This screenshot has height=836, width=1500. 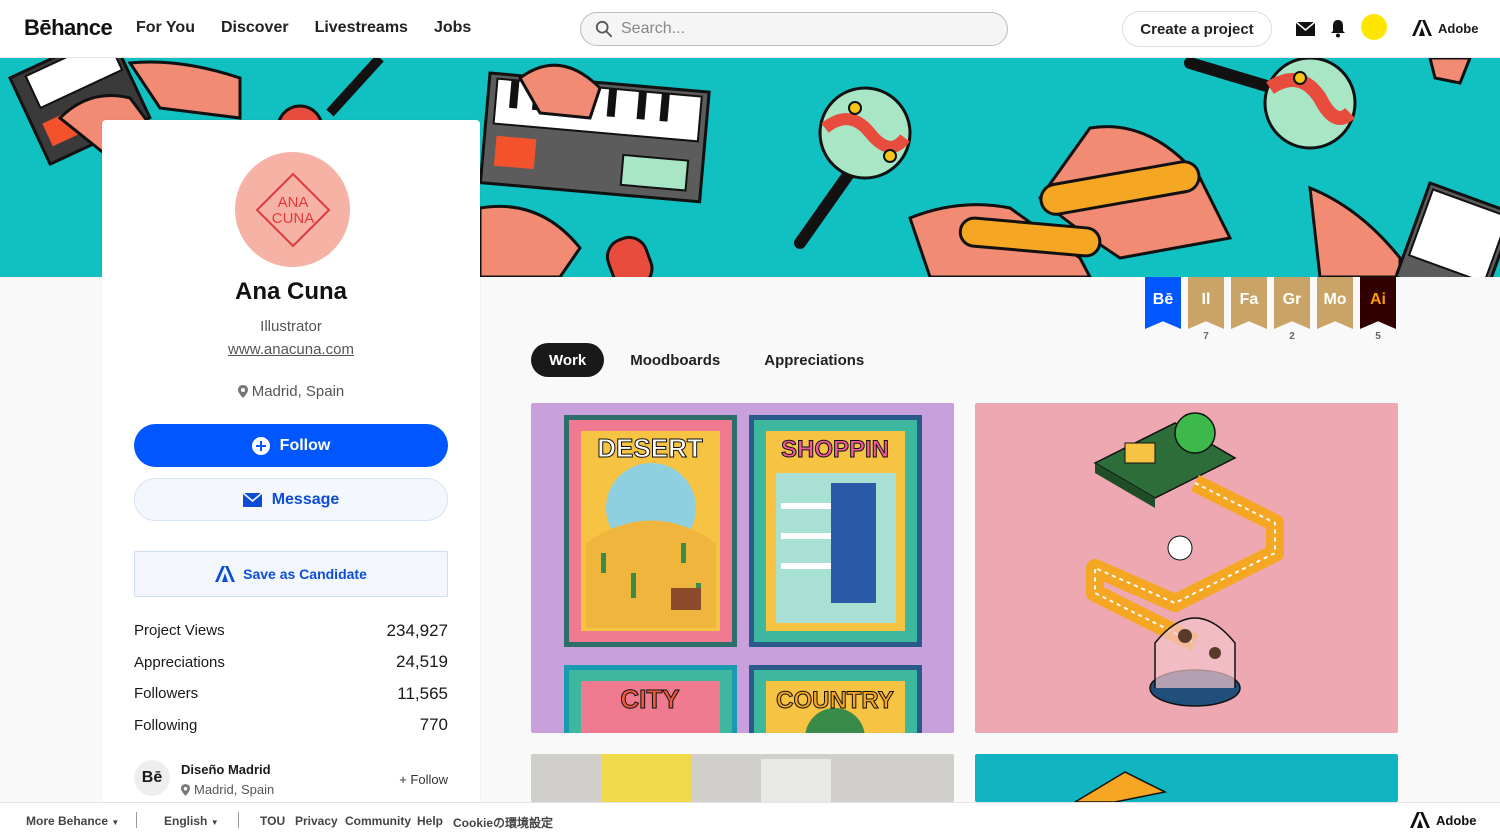 What do you see at coordinates (649, 699) in the screenshot?
I see `svg-text: CITY` at bounding box center [649, 699].